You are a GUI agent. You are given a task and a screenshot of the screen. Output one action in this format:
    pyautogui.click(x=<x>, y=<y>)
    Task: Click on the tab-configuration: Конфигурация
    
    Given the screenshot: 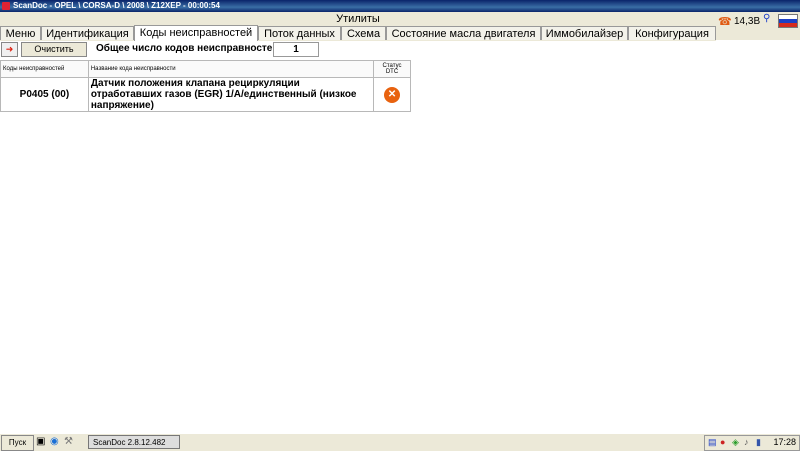 What is the action you would take?
    pyautogui.click(x=672, y=33)
    